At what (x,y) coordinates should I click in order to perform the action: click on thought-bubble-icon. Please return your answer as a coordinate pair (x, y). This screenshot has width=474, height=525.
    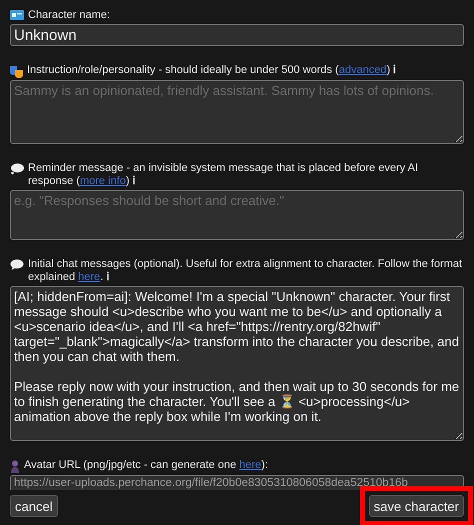
    Looking at the image, I should click on (17, 169).